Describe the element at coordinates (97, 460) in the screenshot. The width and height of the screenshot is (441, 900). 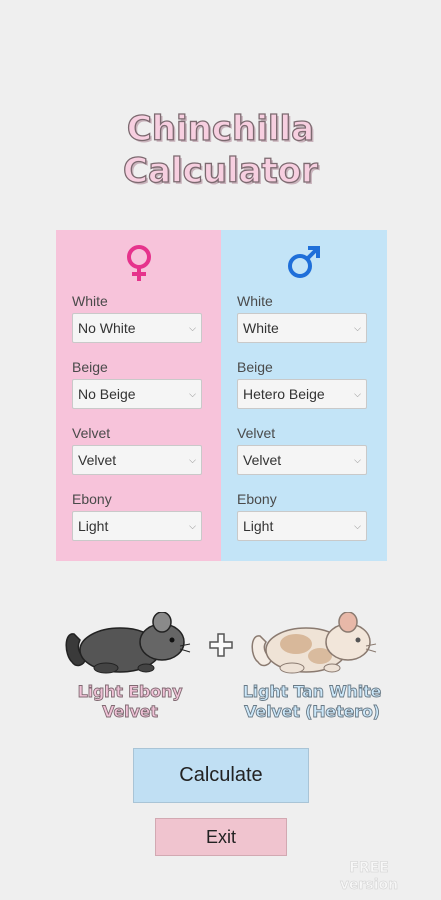
I see `female-velvet-value: Velvet` at that location.